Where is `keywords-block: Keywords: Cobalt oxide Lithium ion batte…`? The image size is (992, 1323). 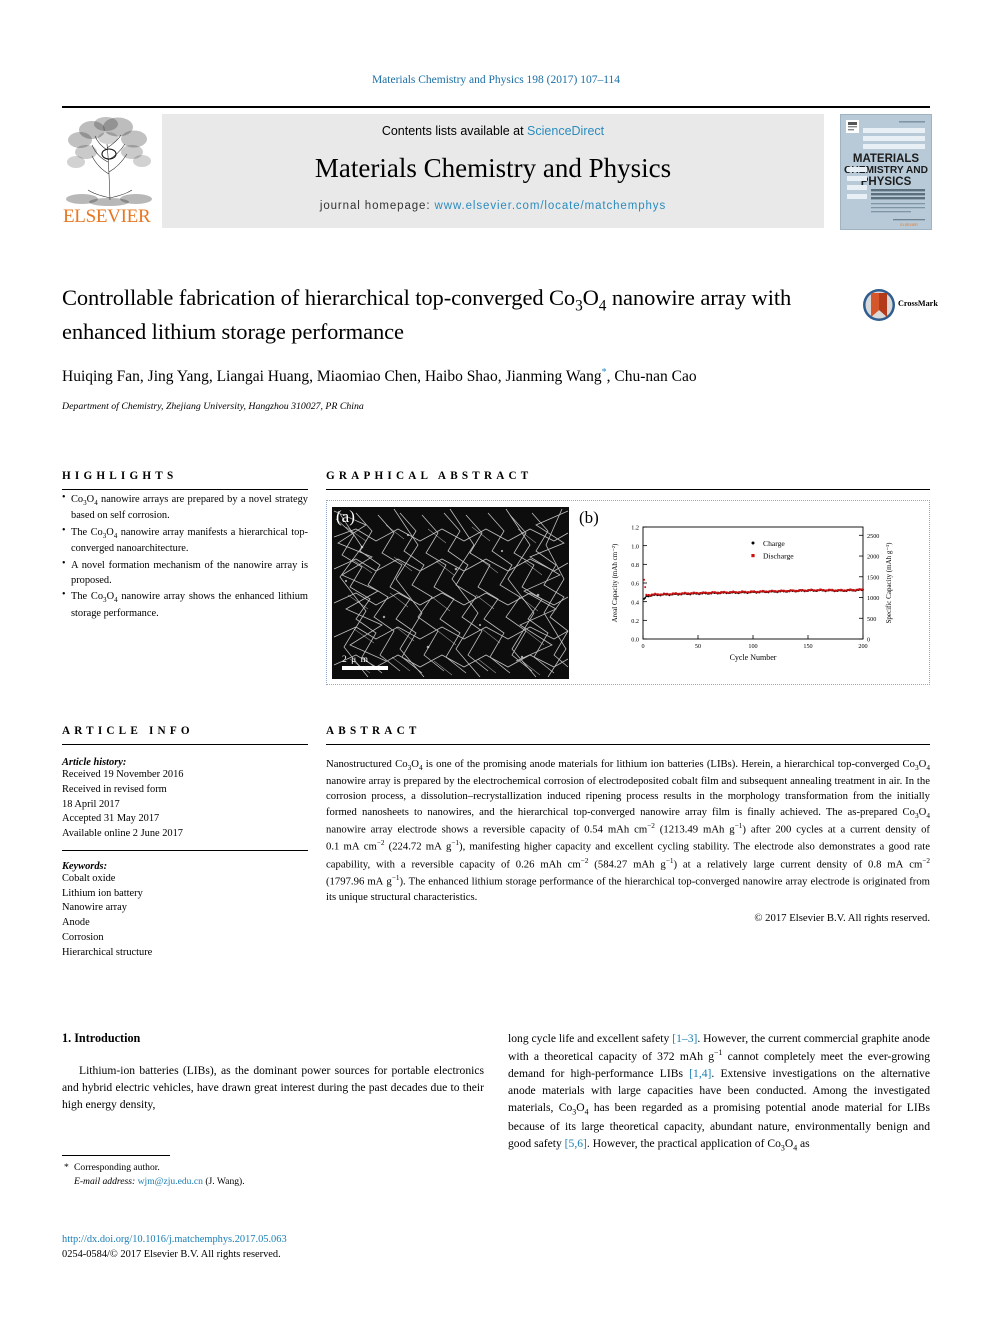
keywords-block: Keywords: Cobalt oxide Lithium ion batte… is located at coordinates (185, 911).